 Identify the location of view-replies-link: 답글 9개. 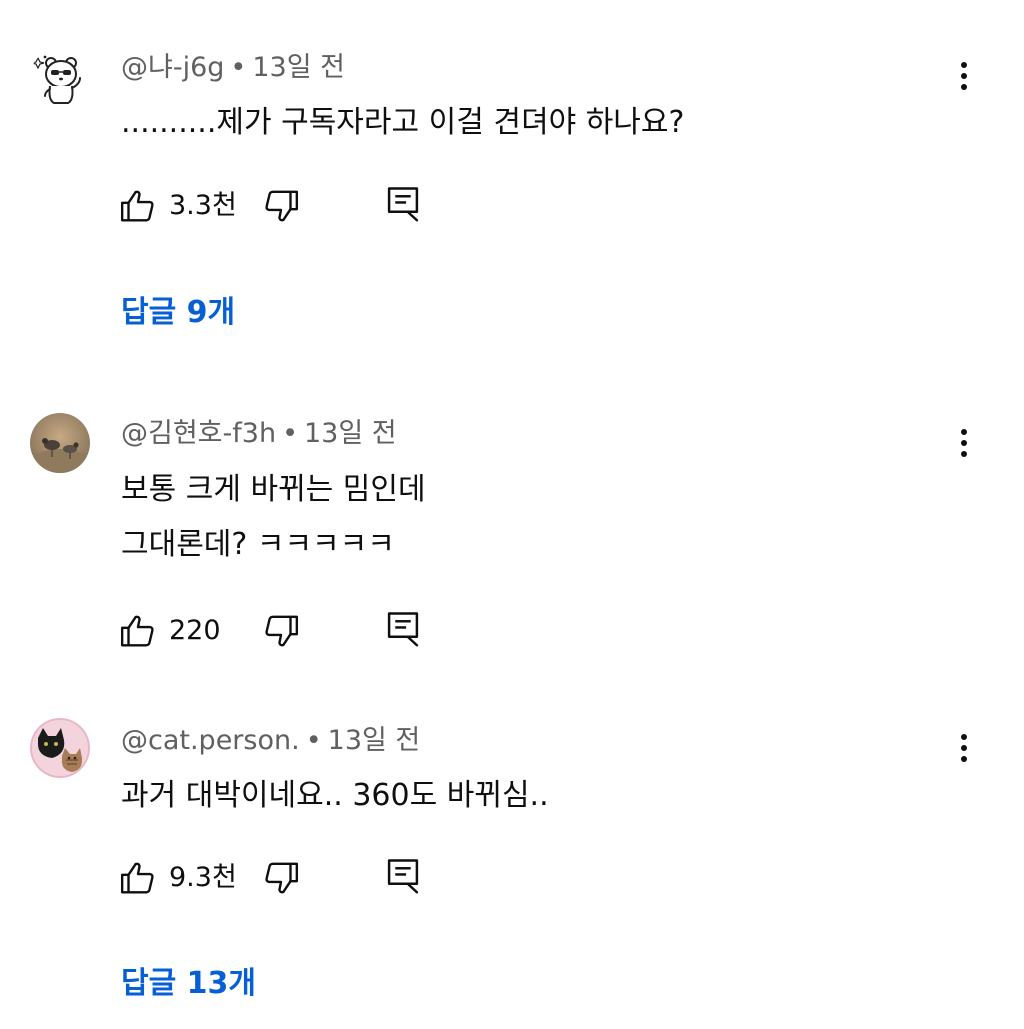
(178, 313).